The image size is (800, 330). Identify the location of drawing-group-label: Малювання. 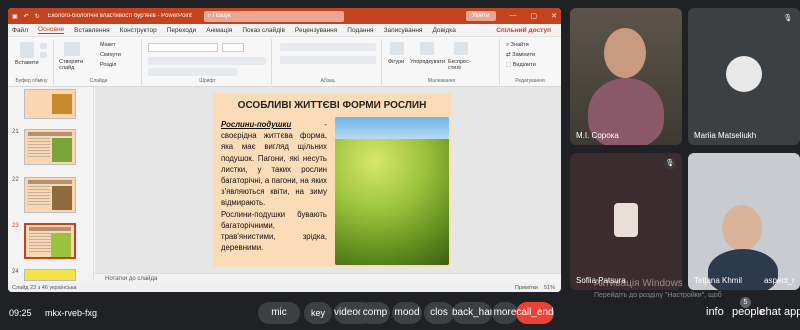
(441, 81).